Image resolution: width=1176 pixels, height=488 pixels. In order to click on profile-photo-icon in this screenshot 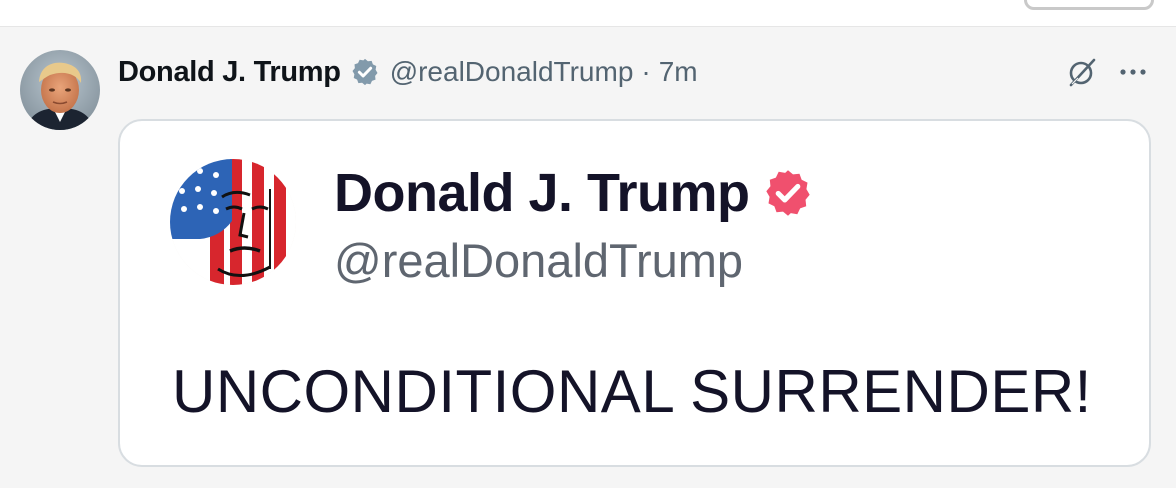, I will do `click(60, 90)`.